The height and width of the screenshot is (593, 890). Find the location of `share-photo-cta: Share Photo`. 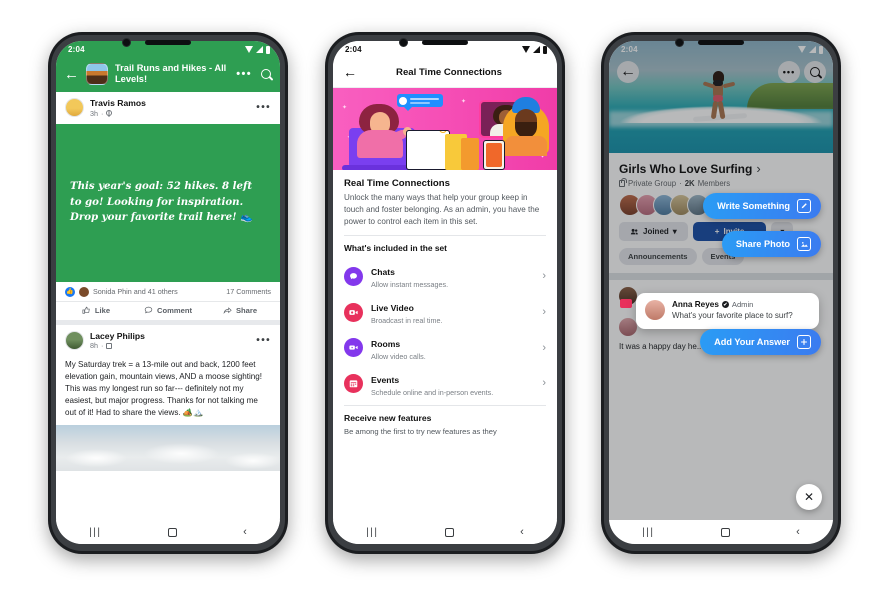

share-photo-cta: Share Photo is located at coordinates (771, 244).